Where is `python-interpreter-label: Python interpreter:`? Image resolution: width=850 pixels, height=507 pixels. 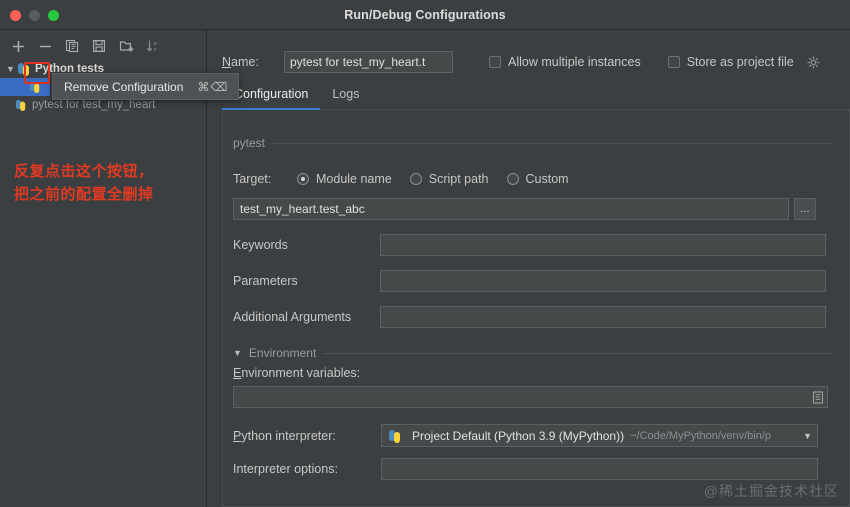
python-interpreter-label: Python interpreter: is located at coordinates (284, 435).